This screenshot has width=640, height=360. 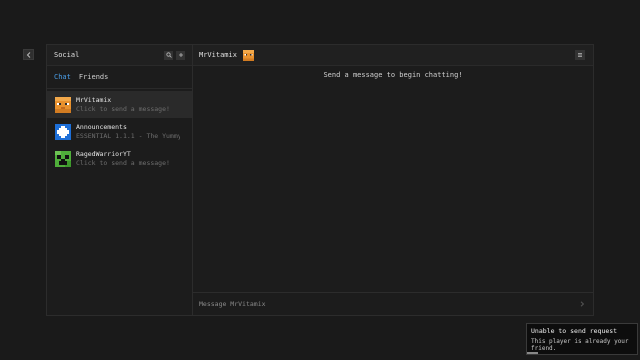 I want to click on toast-body: This player is already your friend., so click(x=580, y=345).